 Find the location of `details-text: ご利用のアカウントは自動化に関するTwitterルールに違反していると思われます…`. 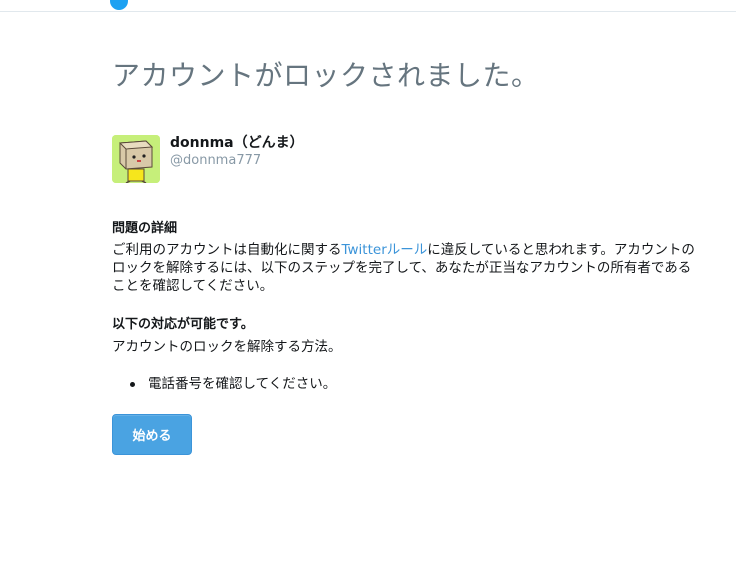

details-text: ご利用のアカウントは自動化に関するTwitterルールに違反していると思われます… is located at coordinates (408, 268).